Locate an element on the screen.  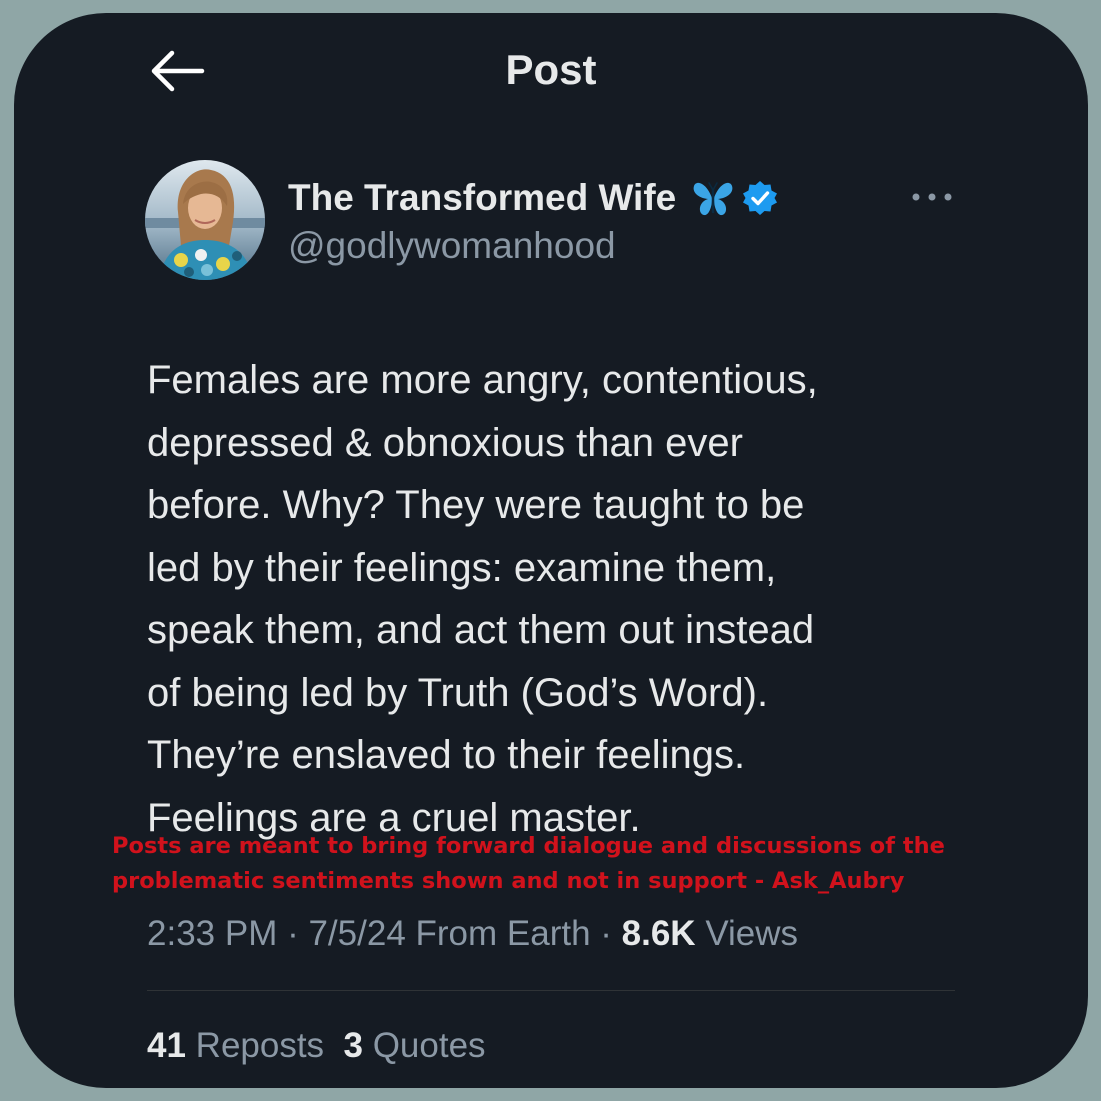
butterfly-emoji-icon is located at coordinates (713, 199).